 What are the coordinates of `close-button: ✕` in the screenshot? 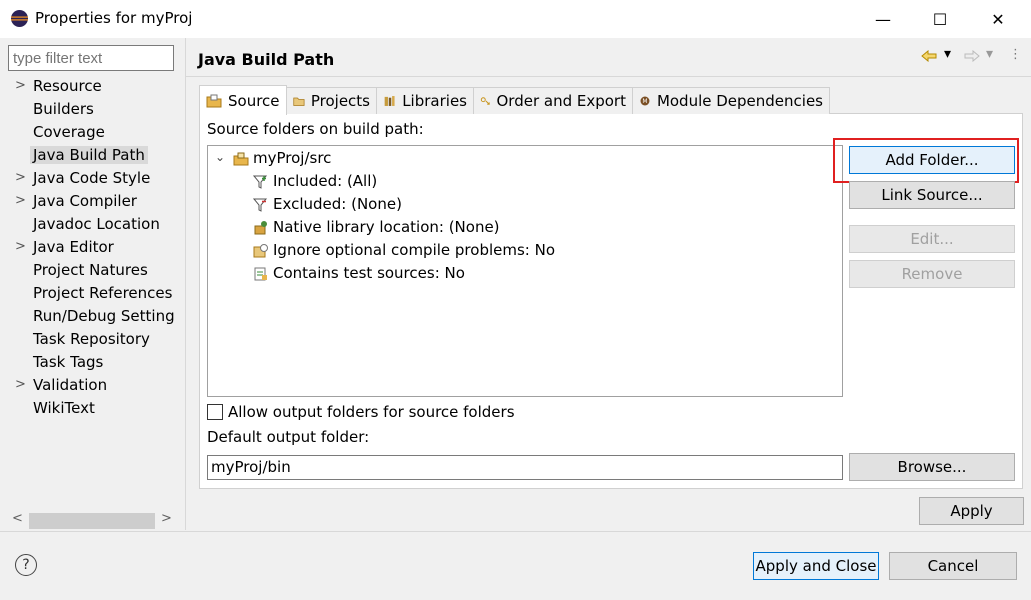 It's located at (998, 19).